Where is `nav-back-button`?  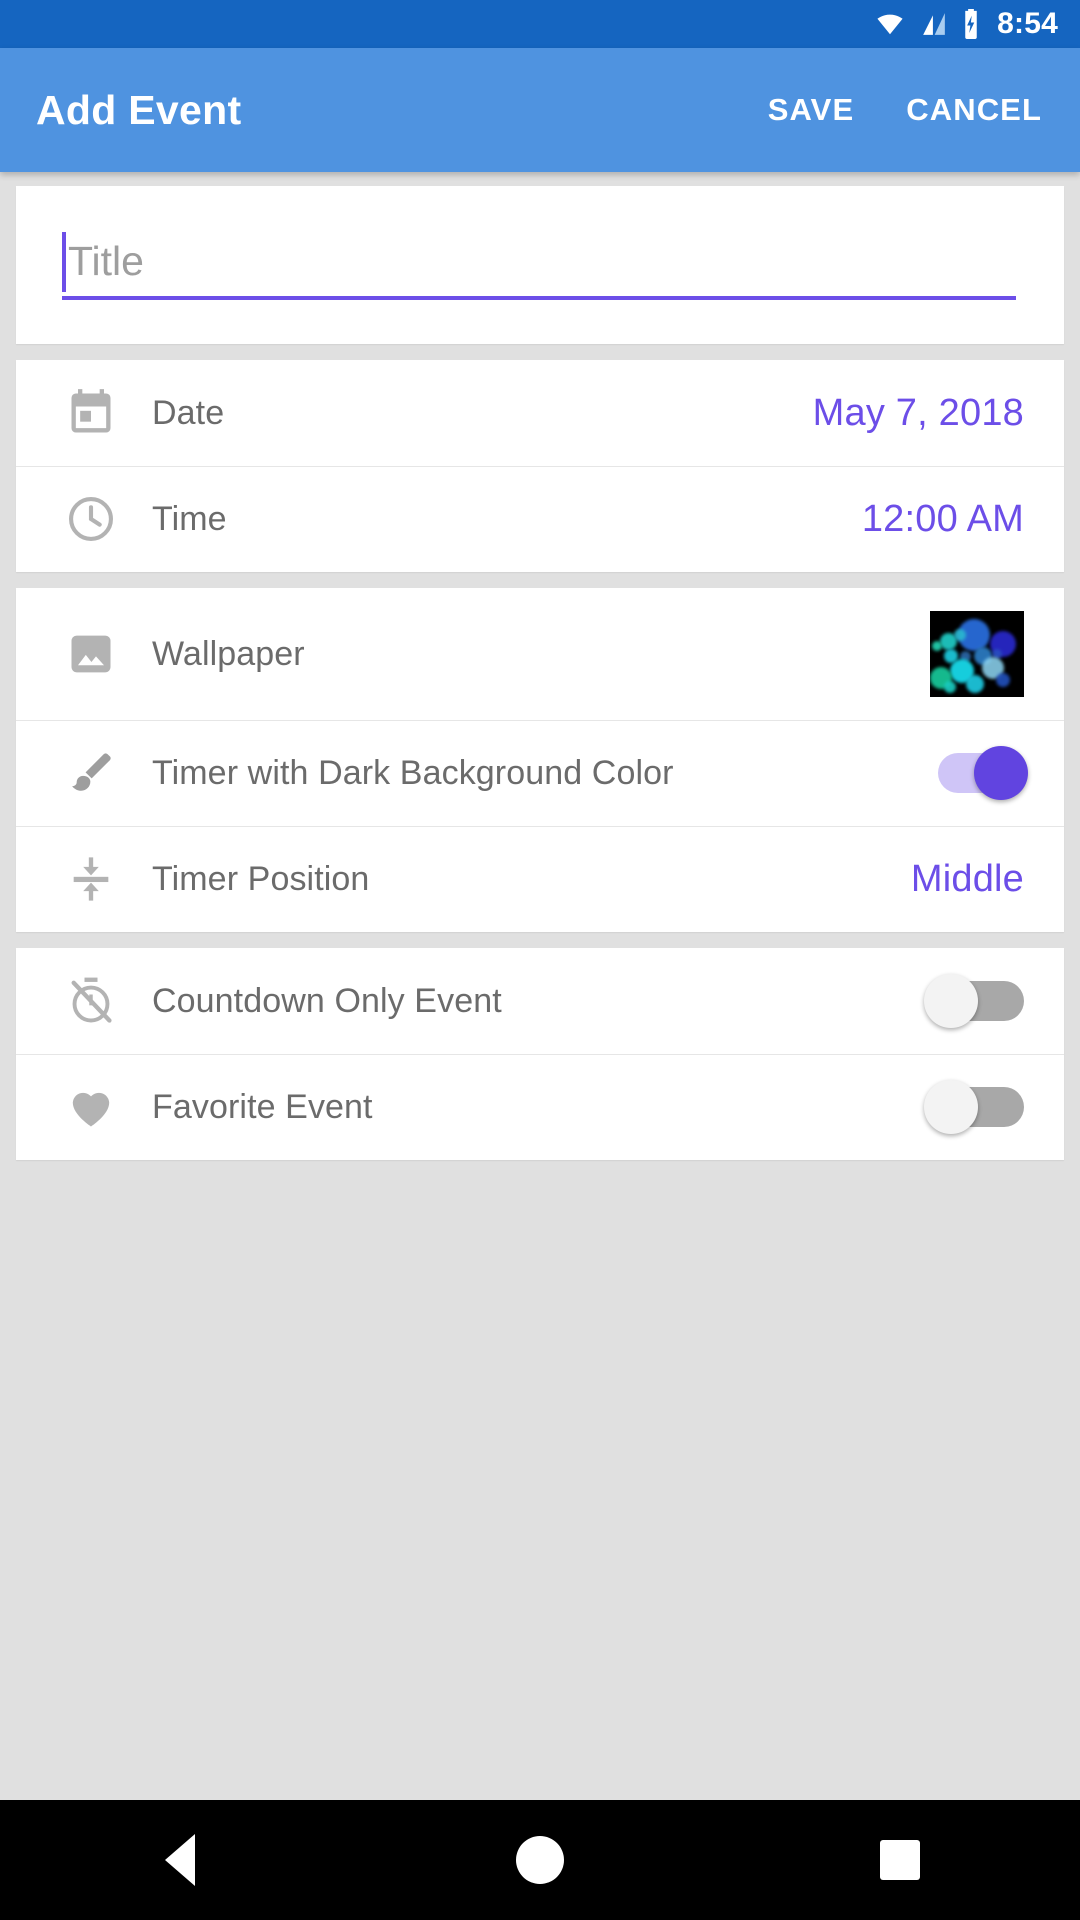
nav-back-button is located at coordinates (180, 1860).